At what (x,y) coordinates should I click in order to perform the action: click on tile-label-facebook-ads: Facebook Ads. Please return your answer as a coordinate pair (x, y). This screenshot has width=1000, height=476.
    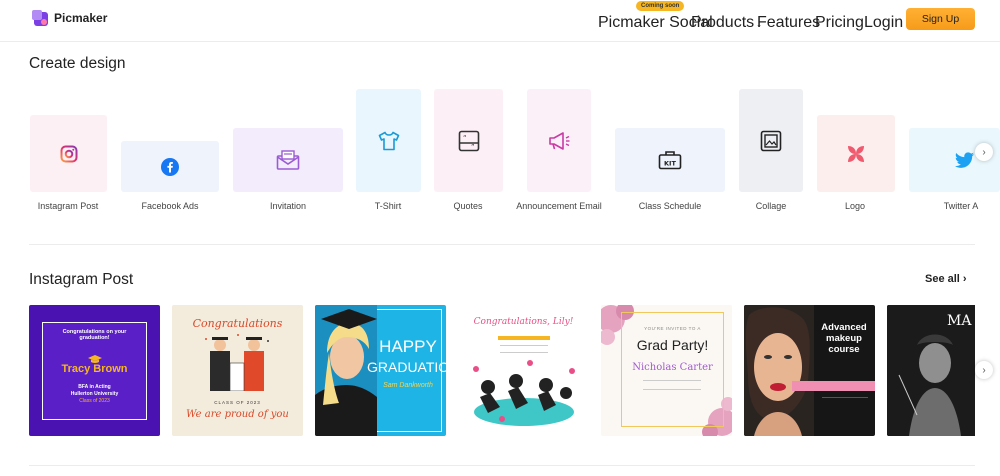
    Looking at the image, I should click on (170, 206).